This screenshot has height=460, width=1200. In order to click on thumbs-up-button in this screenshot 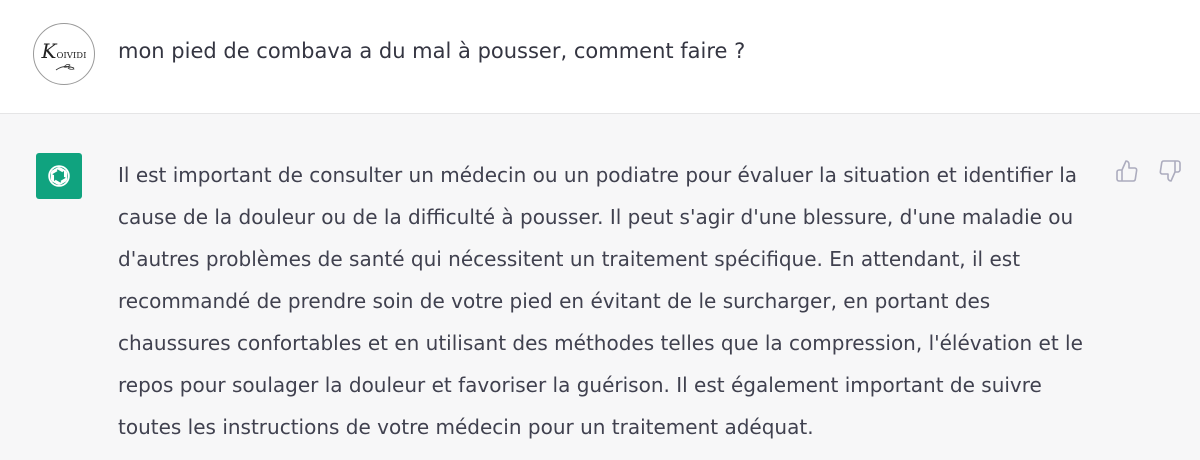, I will do `click(1127, 171)`.